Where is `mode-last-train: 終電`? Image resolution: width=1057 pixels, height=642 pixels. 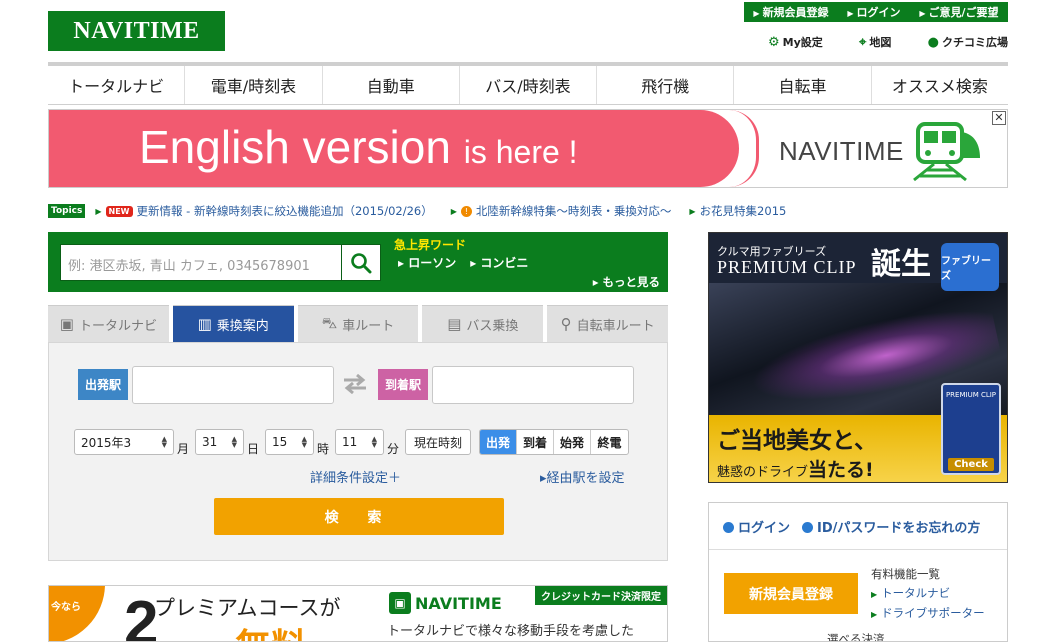 mode-last-train: 終電 is located at coordinates (609, 442).